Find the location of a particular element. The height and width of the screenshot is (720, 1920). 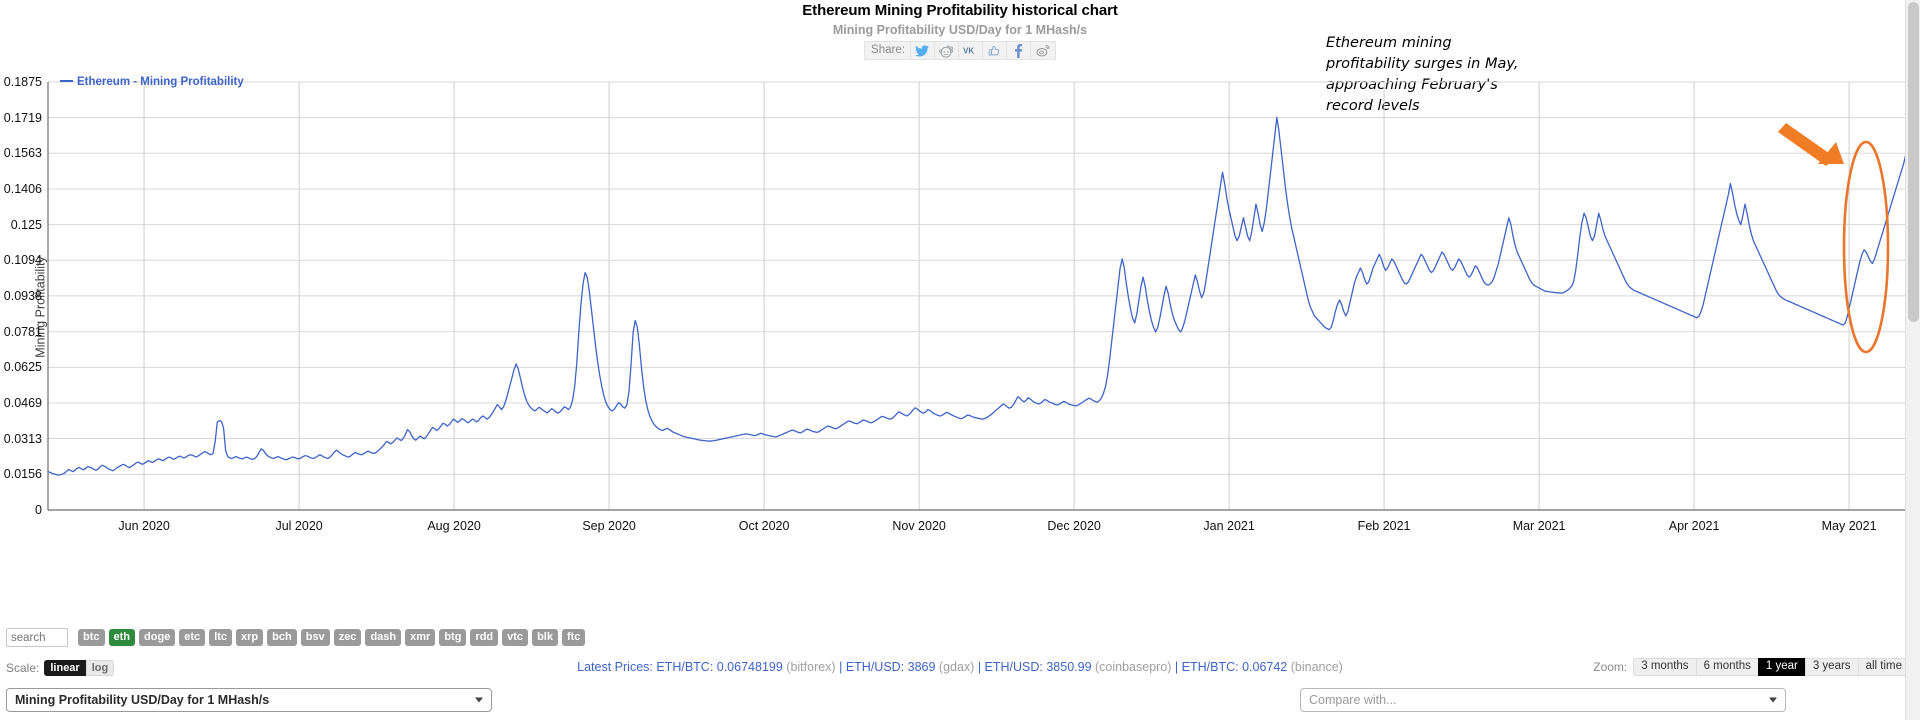

zoom-segmented-control: 3 months 6 months 1 year 3 years all time is located at coordinates (1771, 667).